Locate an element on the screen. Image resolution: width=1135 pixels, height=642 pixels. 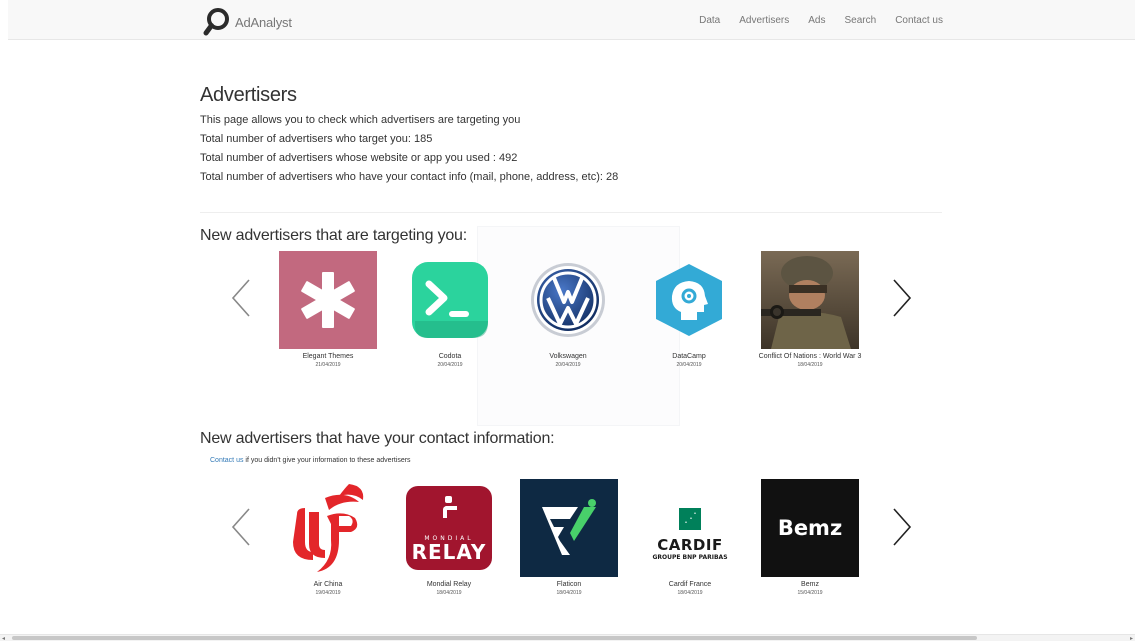
advertiser-name: Codota is located at coordinates (450, 356).